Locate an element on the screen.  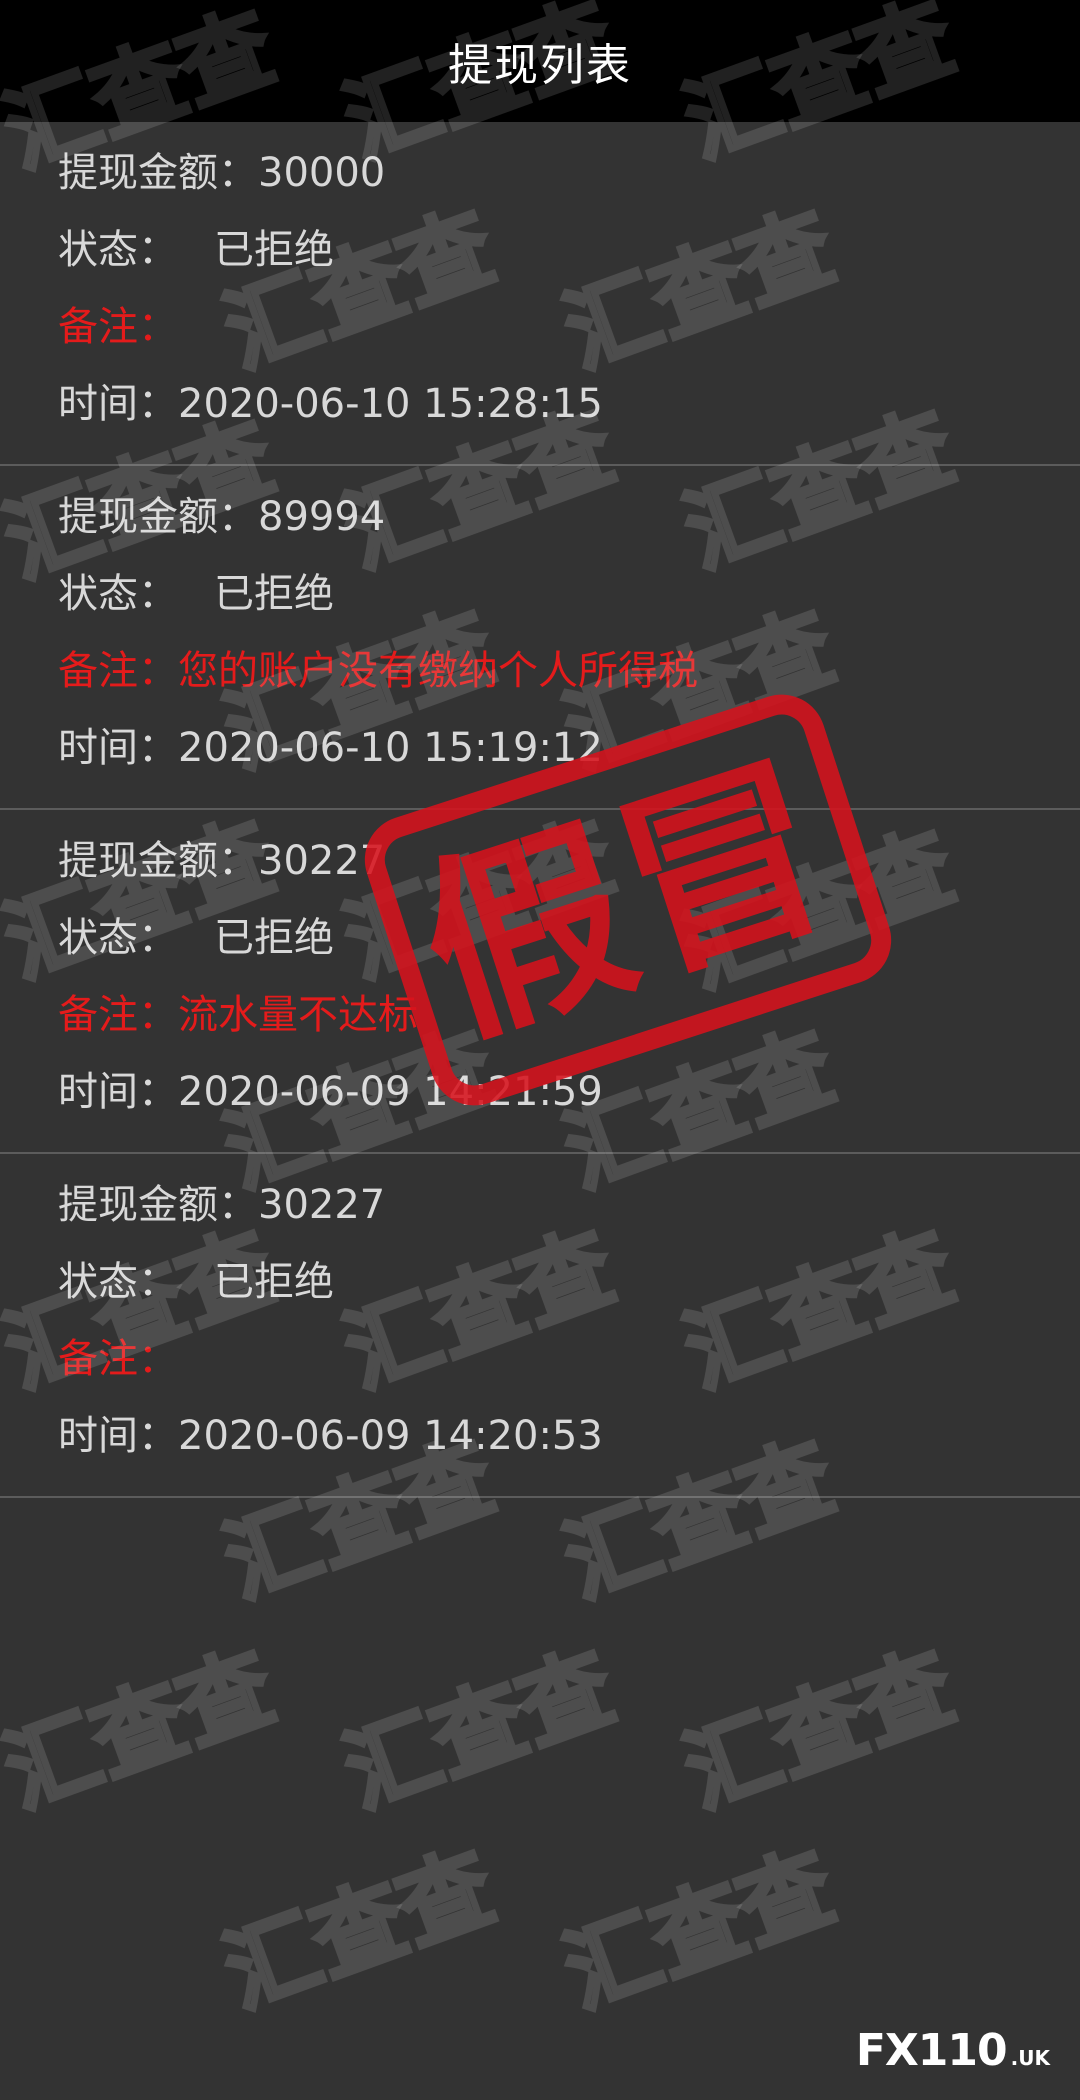
time-value: 2020-06-09 14:20:53 is located at coordinates (390, 1436).